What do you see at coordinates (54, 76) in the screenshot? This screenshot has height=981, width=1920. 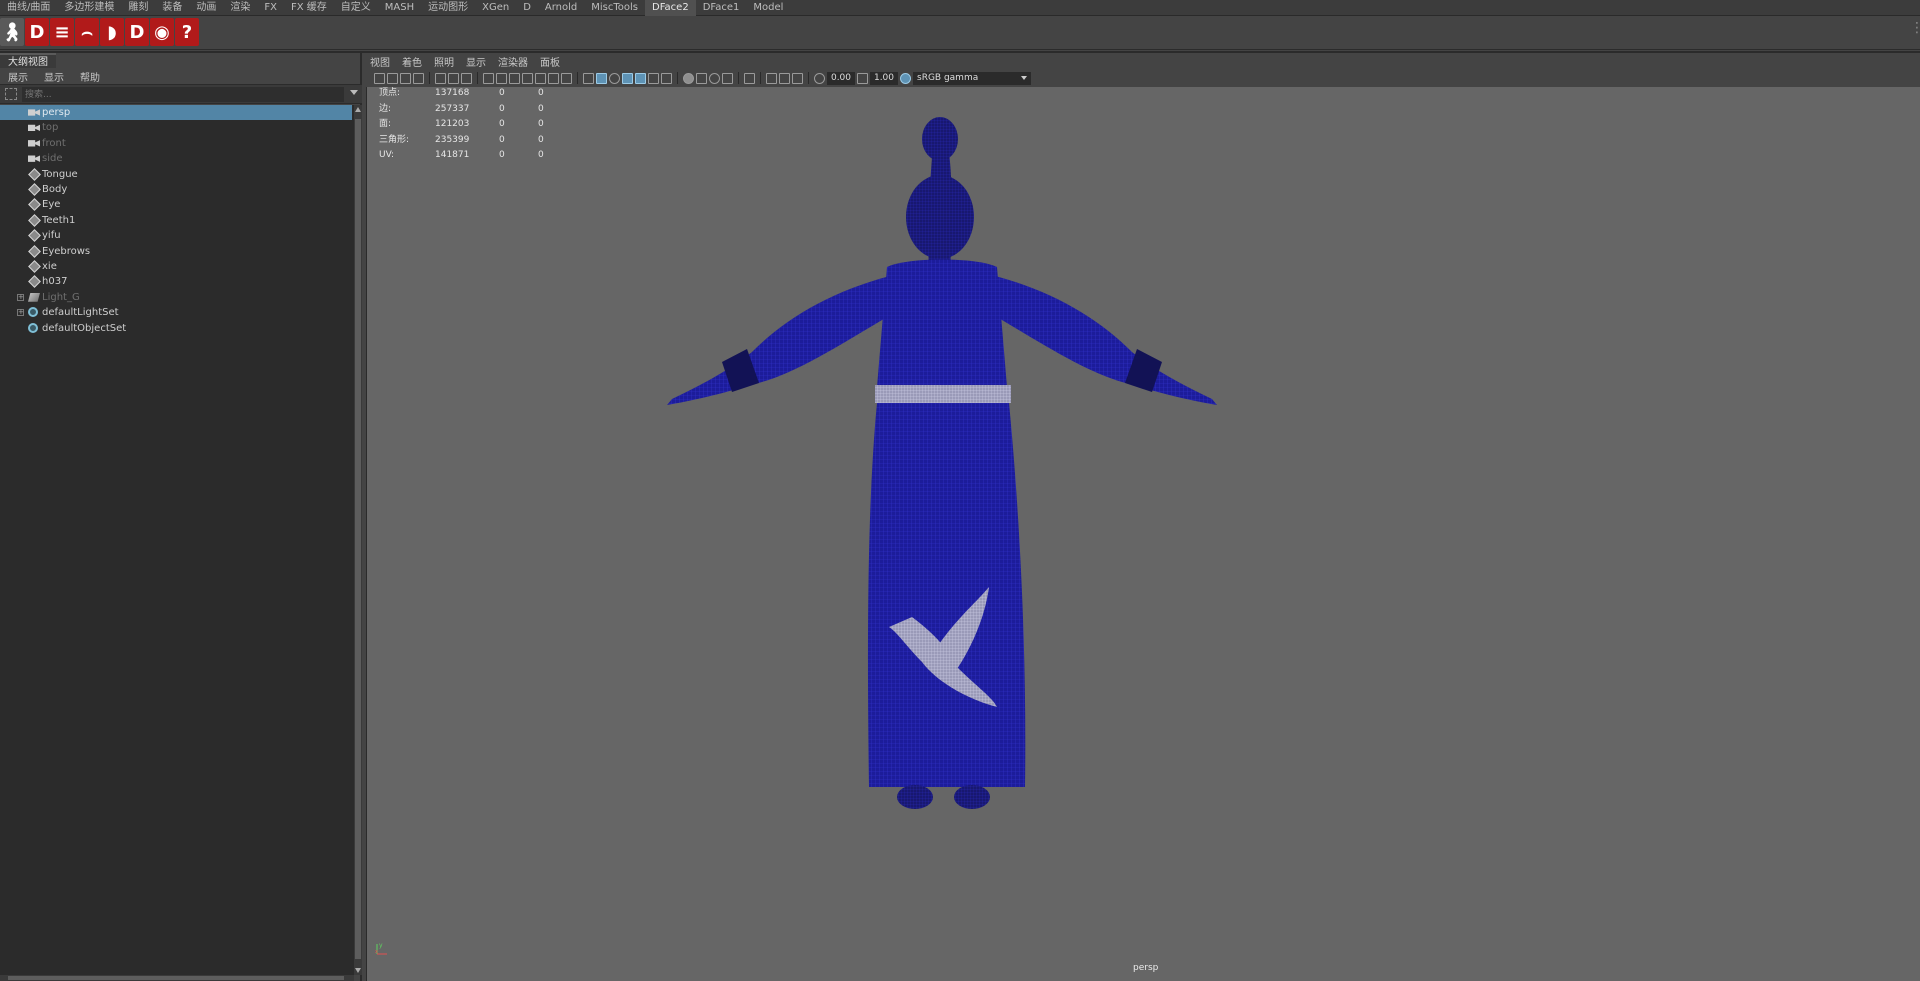 I see `outliner-menu-item: 显示` at bounding box center [54, 76].